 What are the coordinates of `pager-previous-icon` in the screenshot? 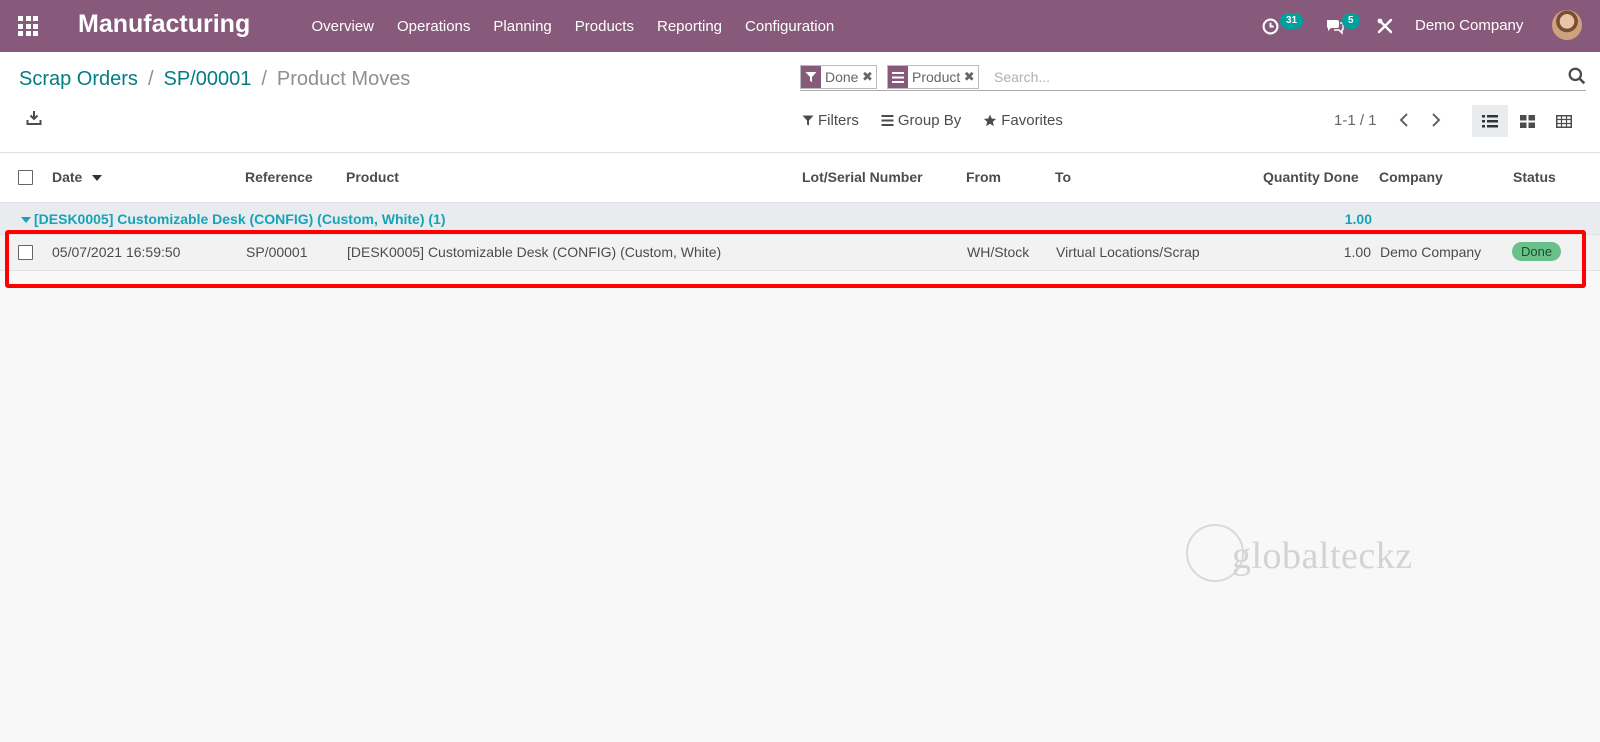 It's located at (1404, 120).